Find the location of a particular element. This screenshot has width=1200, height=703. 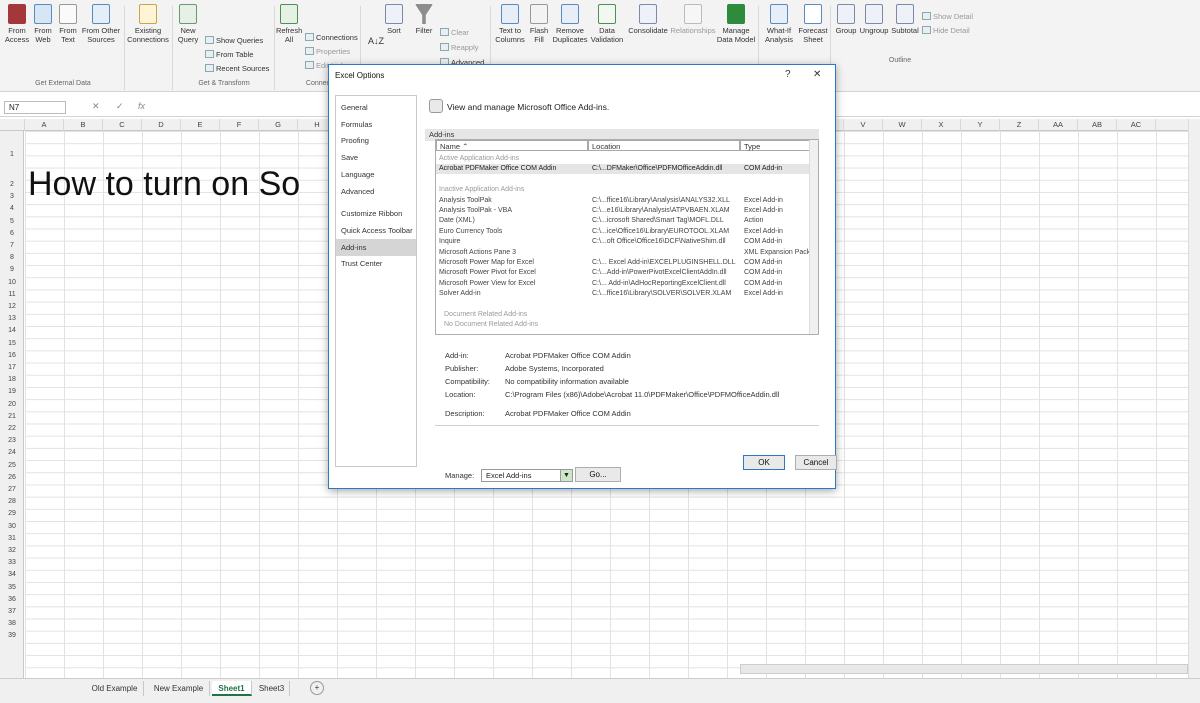

row-header: 21 is located at coordinates (12, 417).